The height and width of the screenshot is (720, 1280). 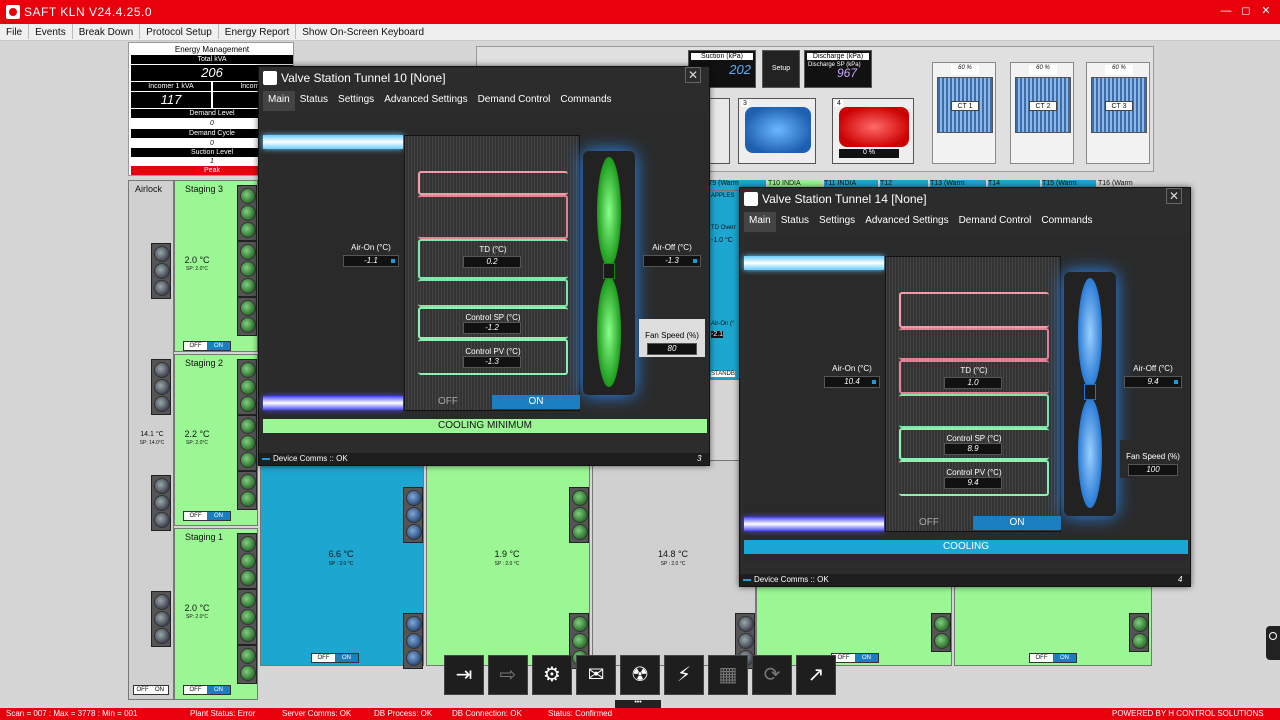 What do you see at coordinates (335, 658) in the screenshot?
I see `holding-room-1-toggle: OFF ON` at bounding box center [335, 658].